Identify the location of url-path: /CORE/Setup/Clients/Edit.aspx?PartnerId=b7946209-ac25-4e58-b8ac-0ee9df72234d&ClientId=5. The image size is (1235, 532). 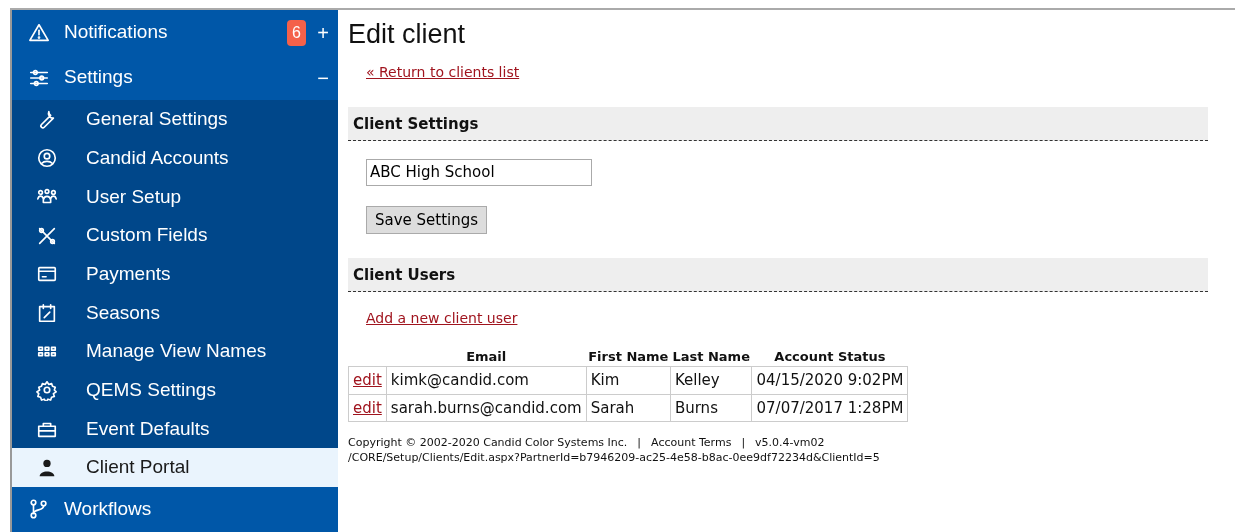
(614, 457).